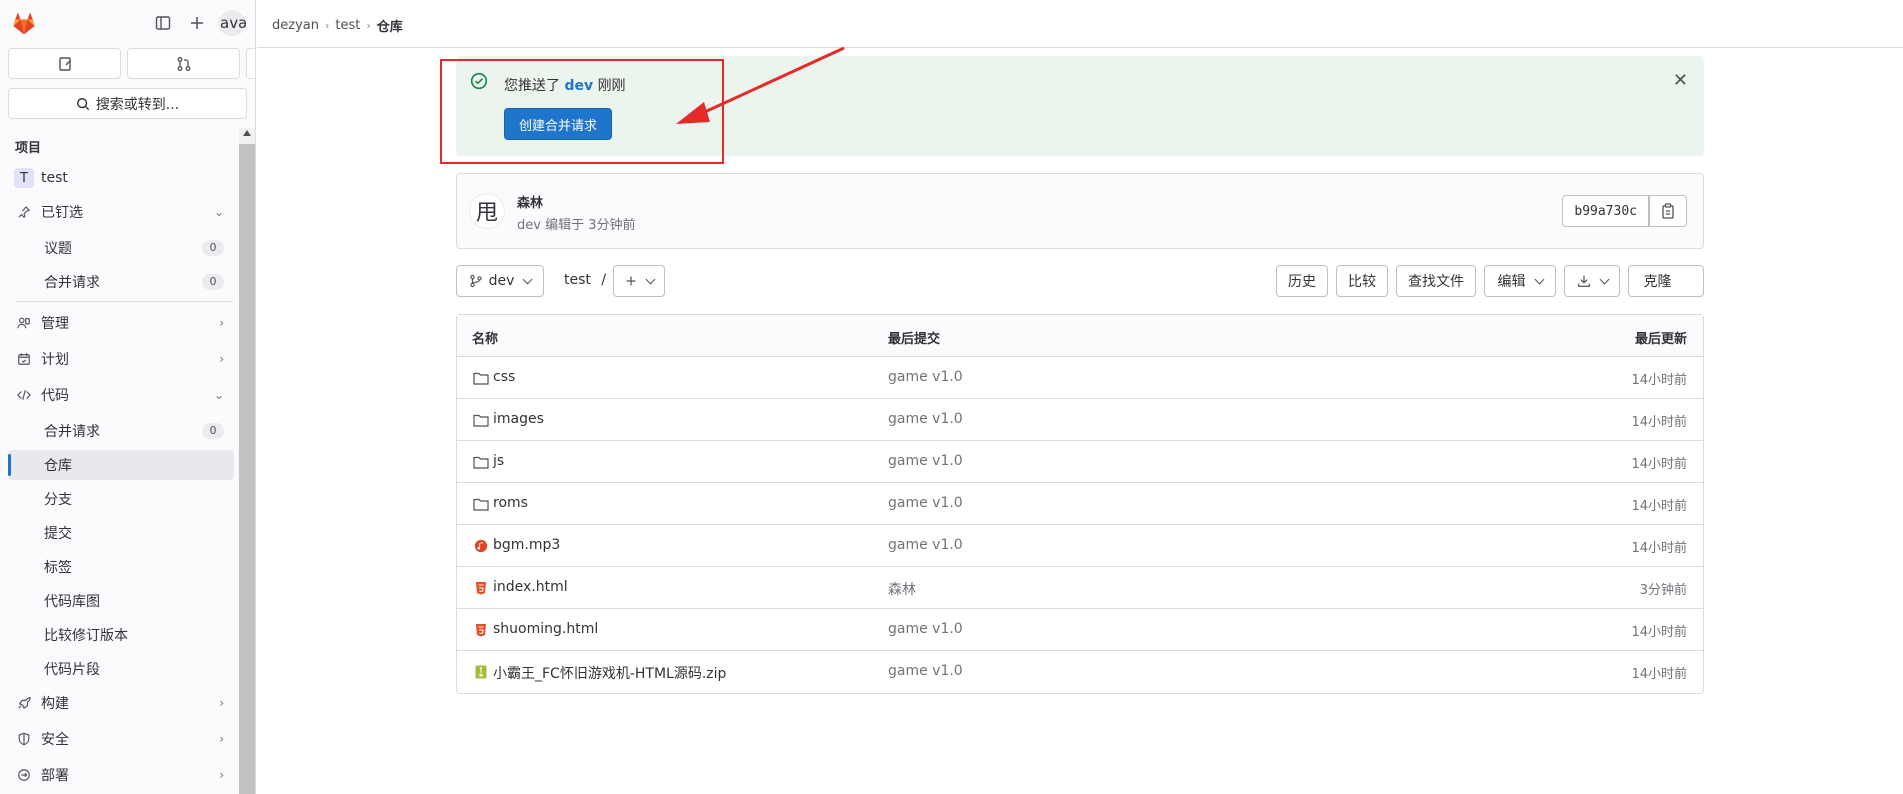  Describe the element at coordinates (1080, 420) in the screenshot. I see `table-row: images game v1.0 14小时前` at that location.